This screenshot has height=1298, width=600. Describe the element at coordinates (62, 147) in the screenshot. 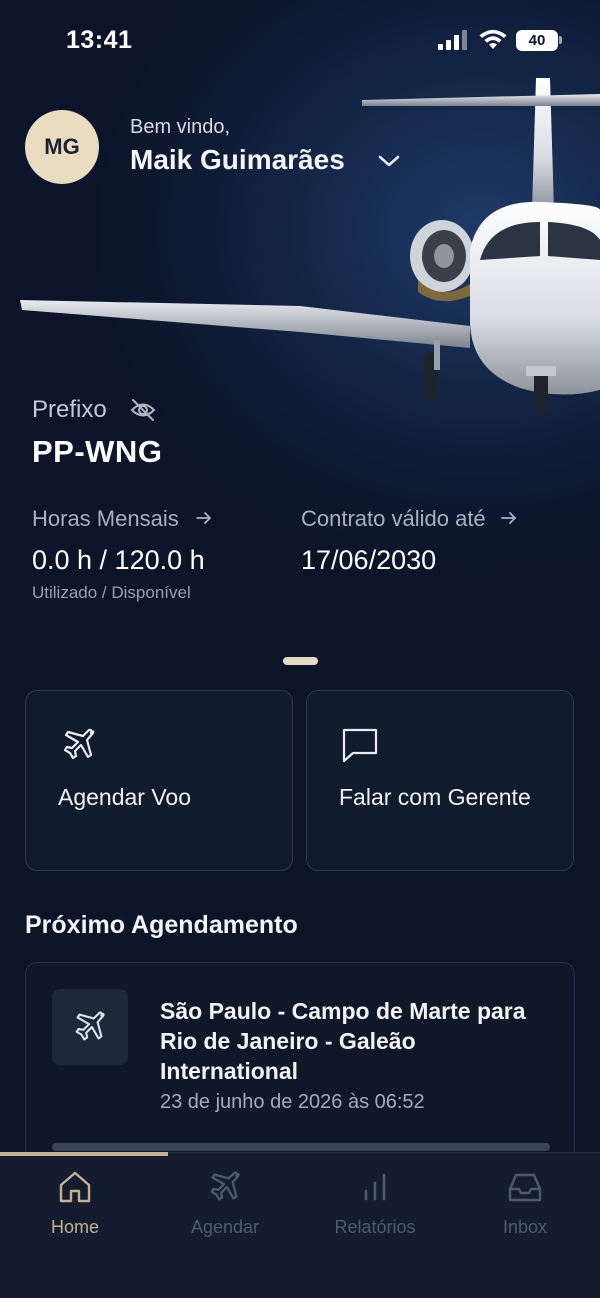

I see `avatar: MG` at that location.